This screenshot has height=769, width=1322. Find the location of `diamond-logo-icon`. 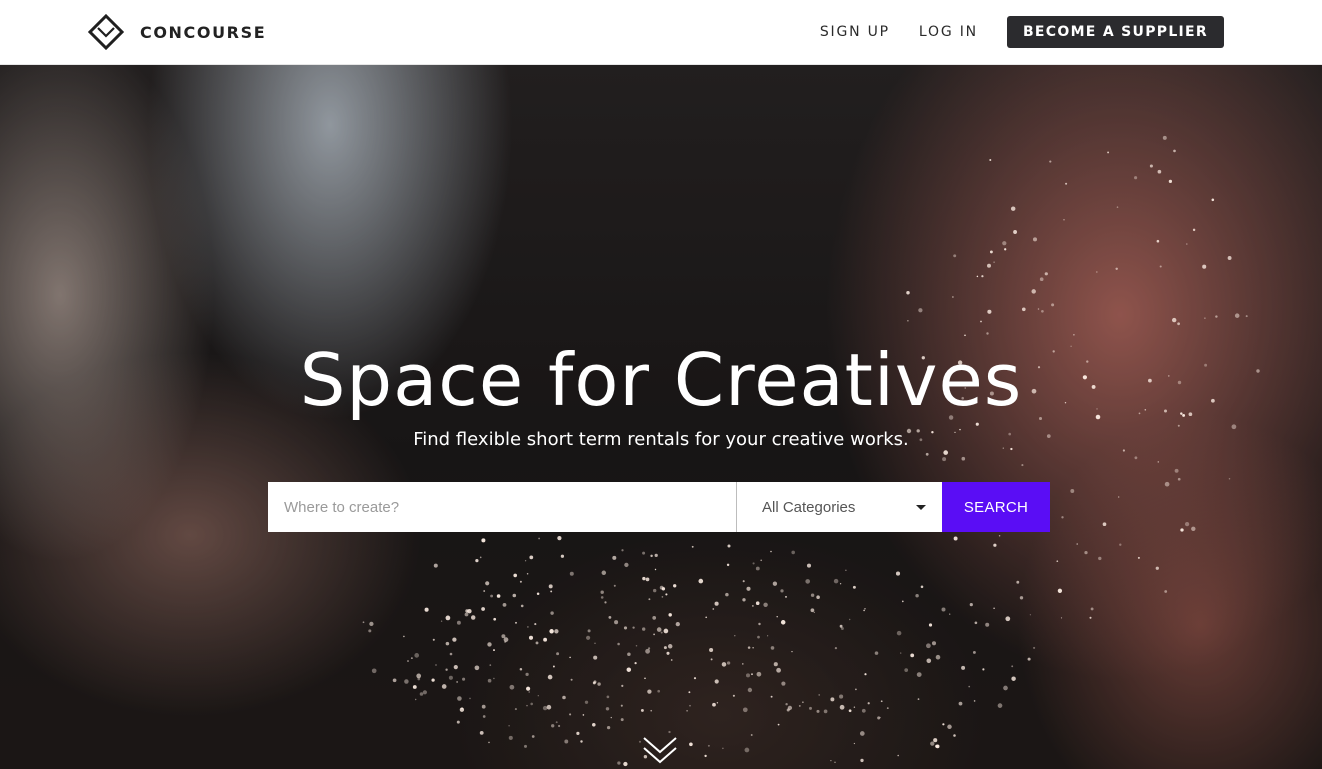

diamond-logo-icon is located at coordinates (106, 32).